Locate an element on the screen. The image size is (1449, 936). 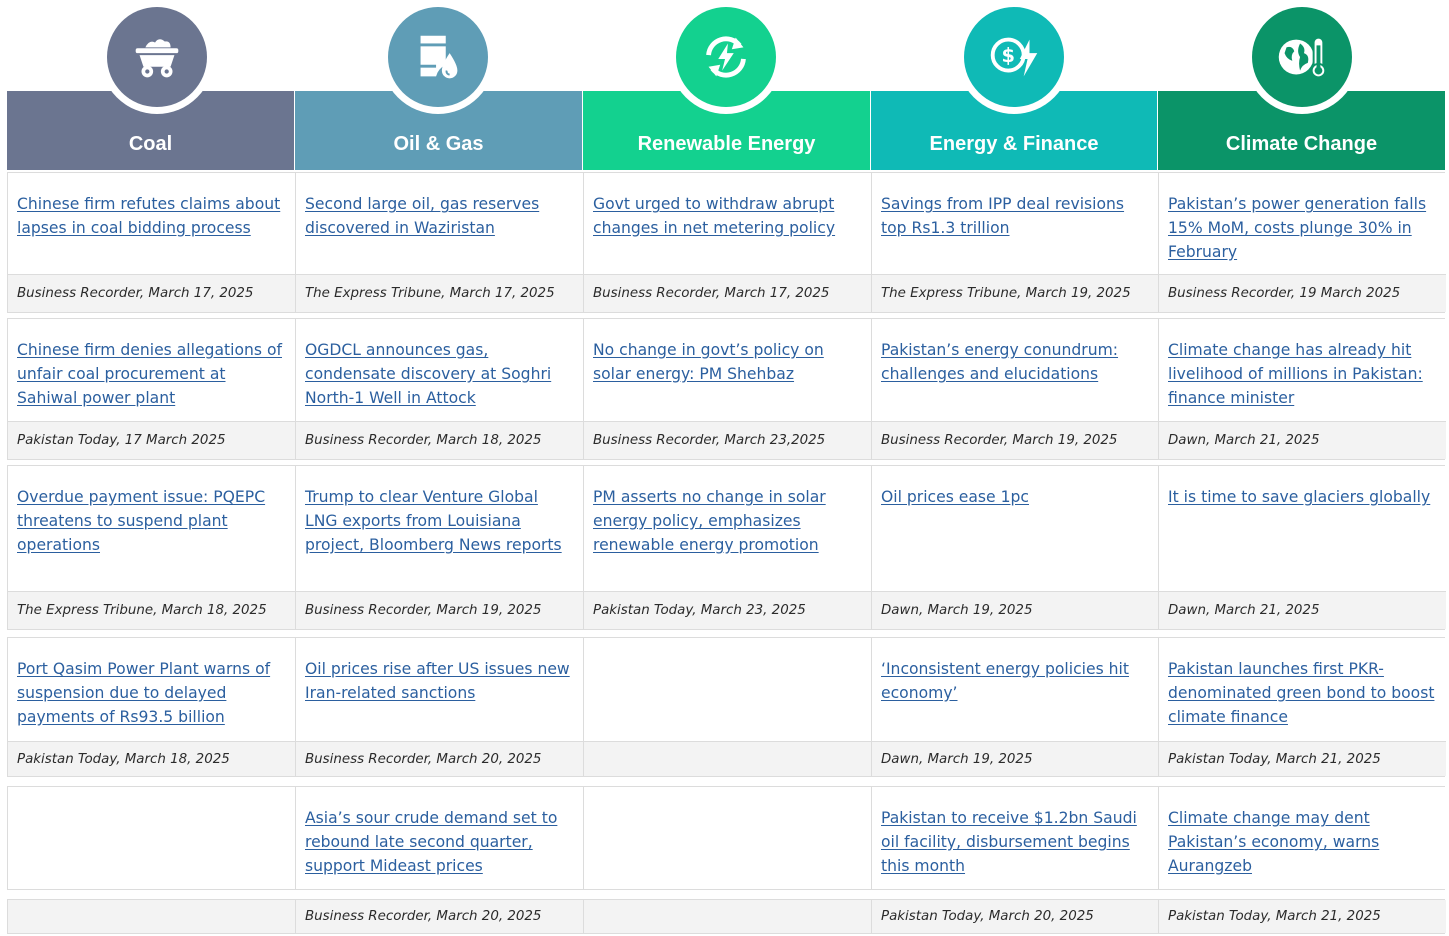
column-title-coal: Coal is located at coordinates (150, 144).